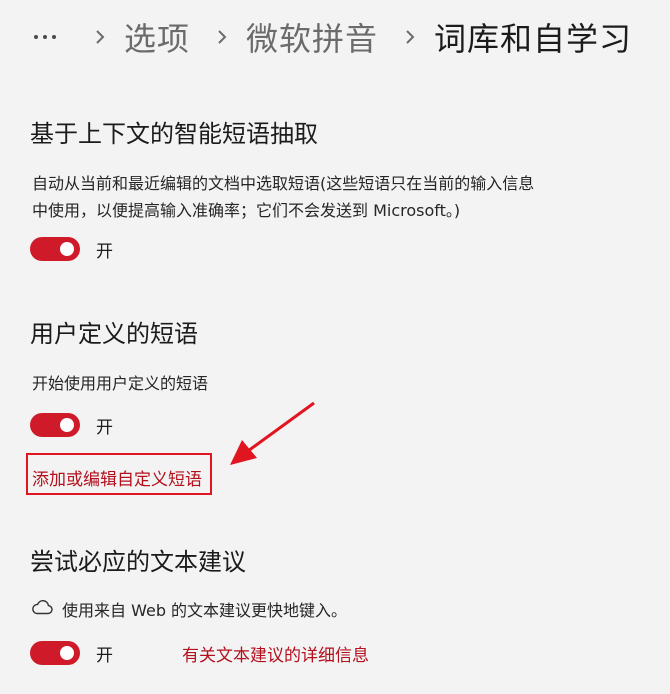 Image resolution: width=670 pixels, height=694 pixels. What do you see at coordinates (174, 134) in the screenshot?
I see `section-title-smart-phrase: 基于上下文的智能短语抽取` at bounding box center [174, 134].